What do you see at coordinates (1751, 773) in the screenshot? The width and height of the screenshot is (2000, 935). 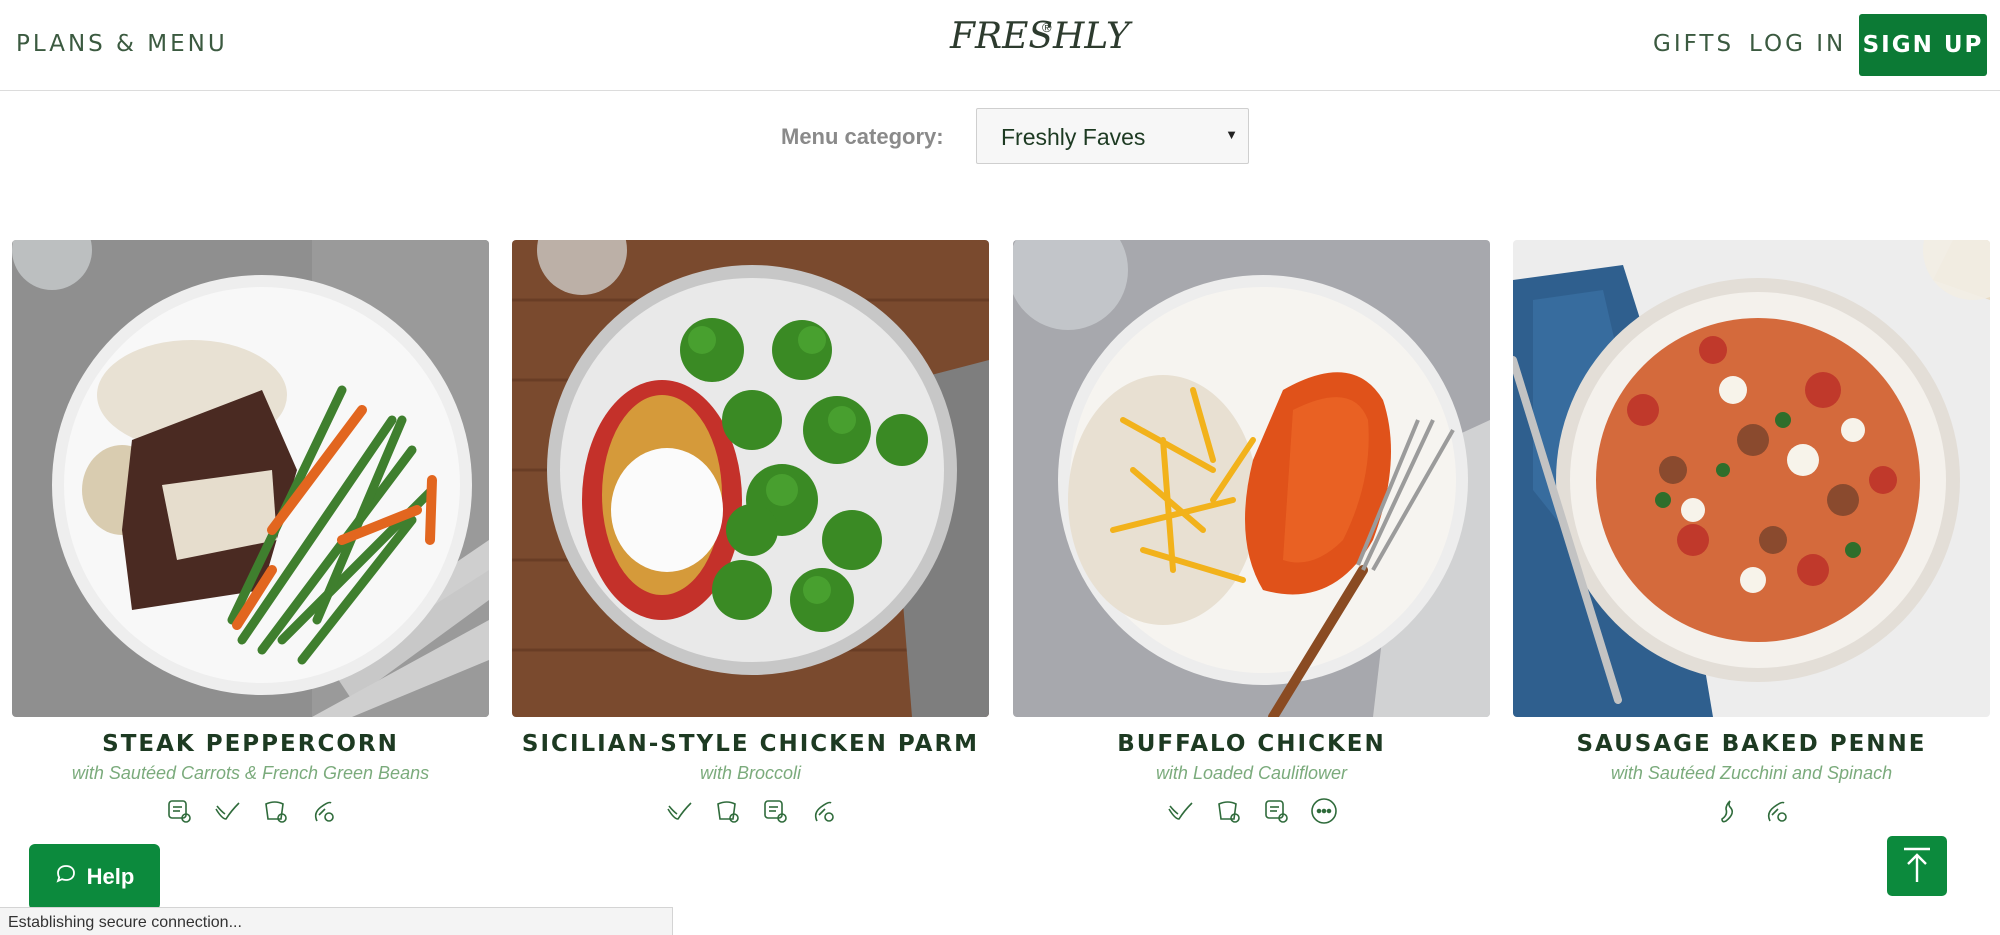 I see `meal-subtitle: with Sautéed Zucchini and Spinach` at bounding box center [1751, 773].